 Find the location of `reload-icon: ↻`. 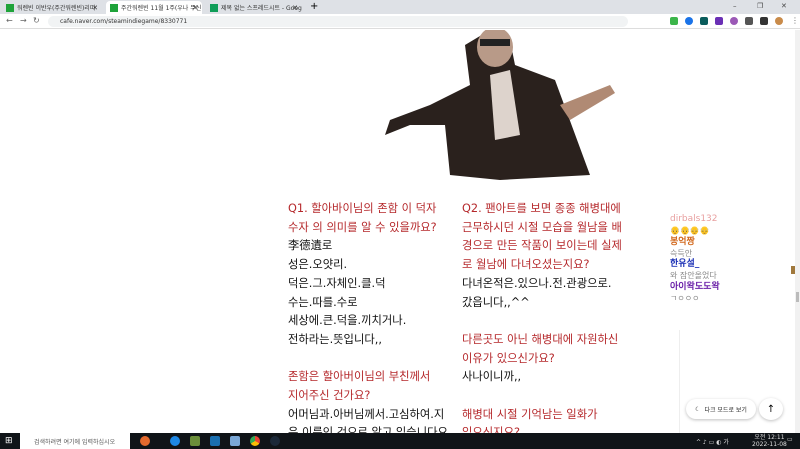

reload-icon: ↻ is located at coordinates (36, 20).